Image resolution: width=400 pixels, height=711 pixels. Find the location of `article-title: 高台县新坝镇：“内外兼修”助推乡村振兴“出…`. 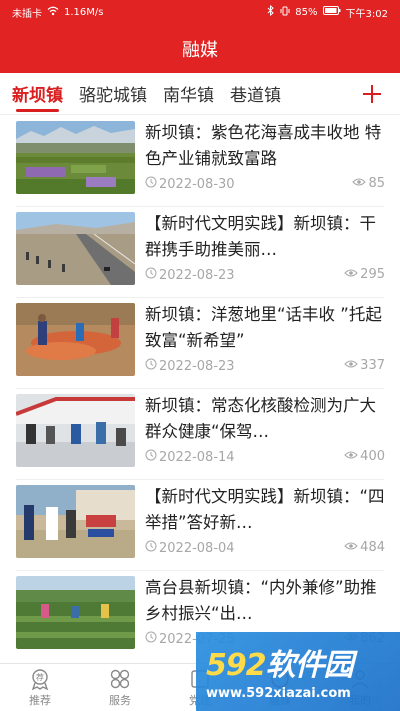

article-title: 高台县新坝镇：“内外兼修”助推乡村振兴“出… is located at coordinates (261, 600).